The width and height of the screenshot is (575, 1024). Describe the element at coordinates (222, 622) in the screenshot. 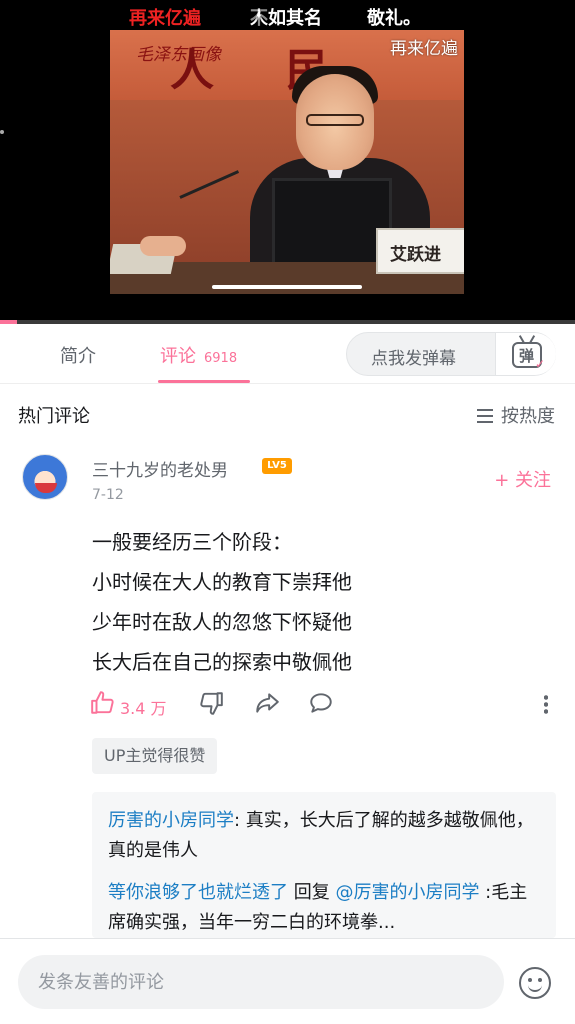

I see `comment-line: 少年时在敌人的忽悠下怀疑他` at that location.